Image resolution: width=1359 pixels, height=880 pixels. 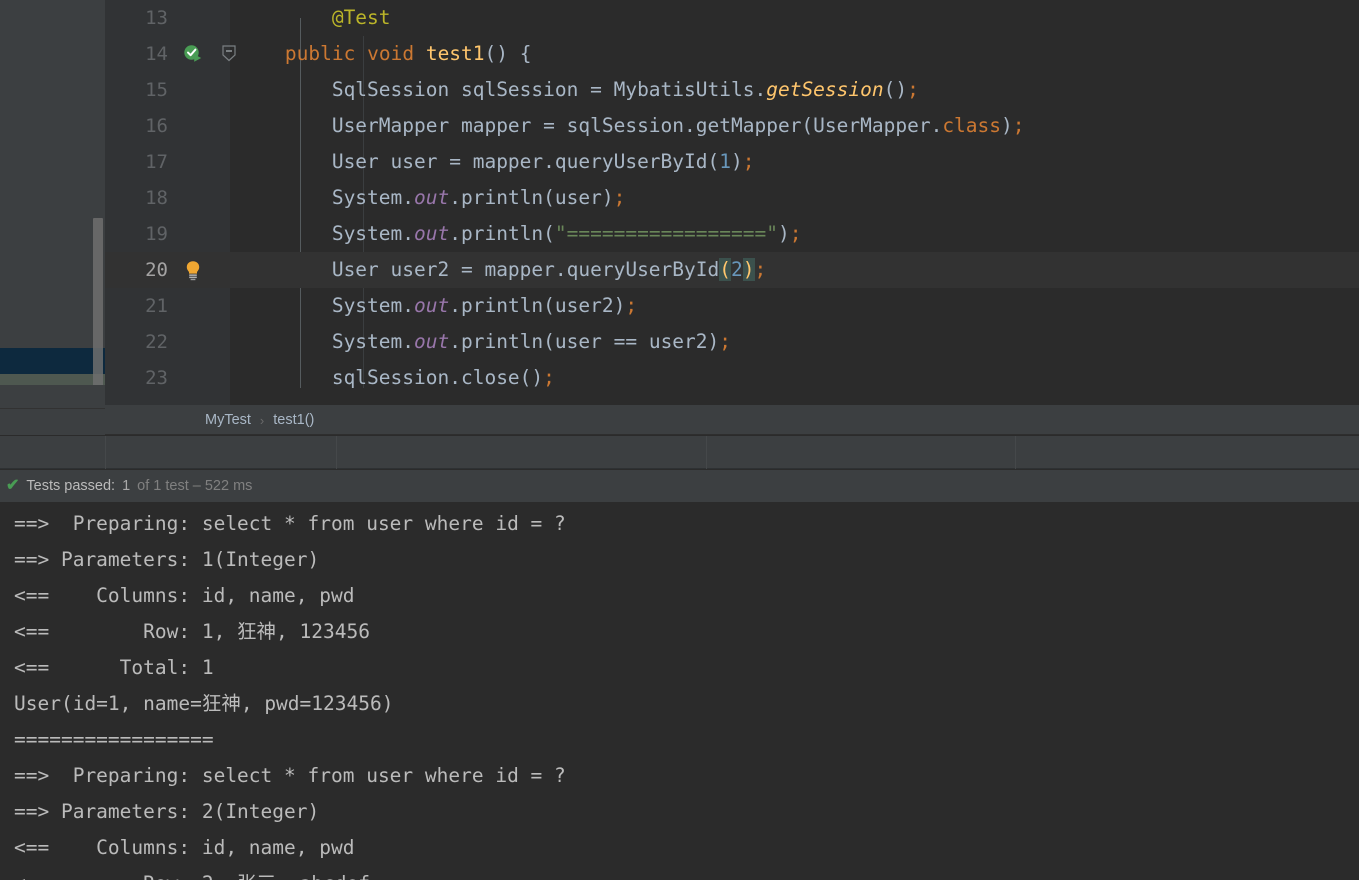 I want to click on console-line: ==> Parameters: 1(Integer), so click(x=167, y=559).